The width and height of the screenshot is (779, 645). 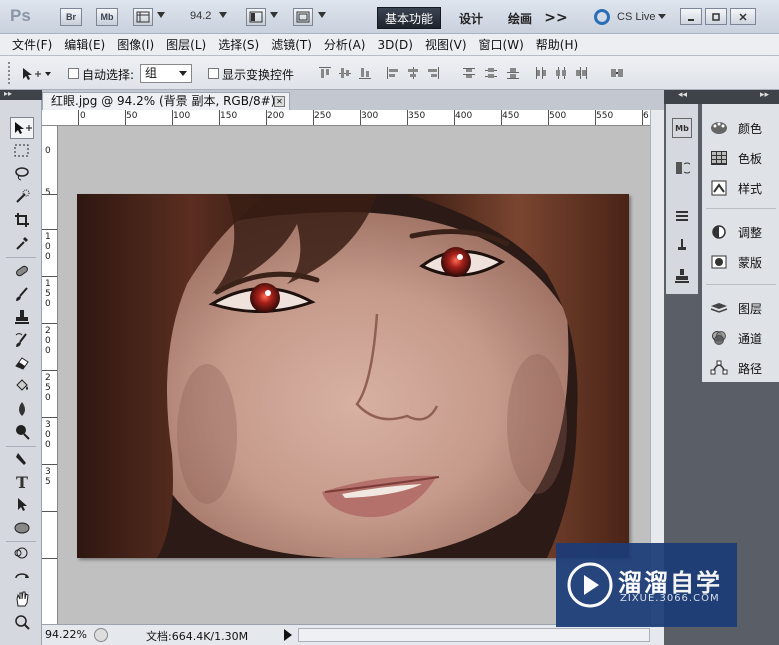 What do you see at coordinates (365, 73) in the screenshot?
I see `align-bottom-icon` at bounding box center [365, 73].